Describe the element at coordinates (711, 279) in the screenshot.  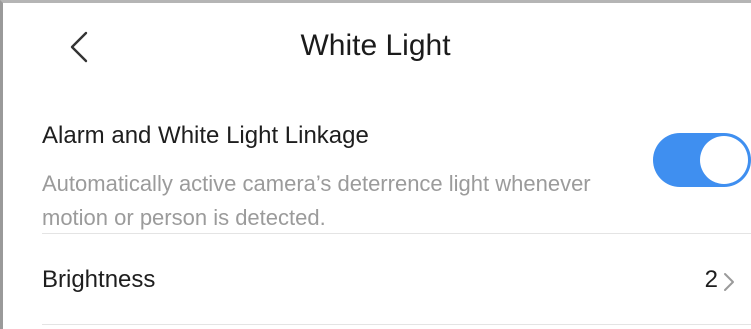
I see `brightness-value: 2` at that location.